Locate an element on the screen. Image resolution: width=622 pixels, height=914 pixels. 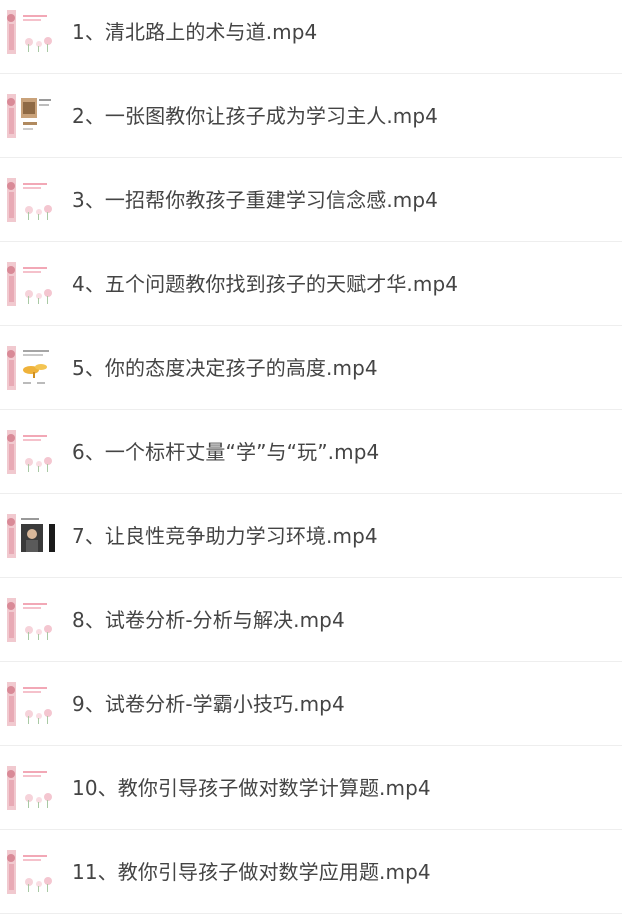
portrait-slide-thumbnail-icon is located at coordinates (32, 536).